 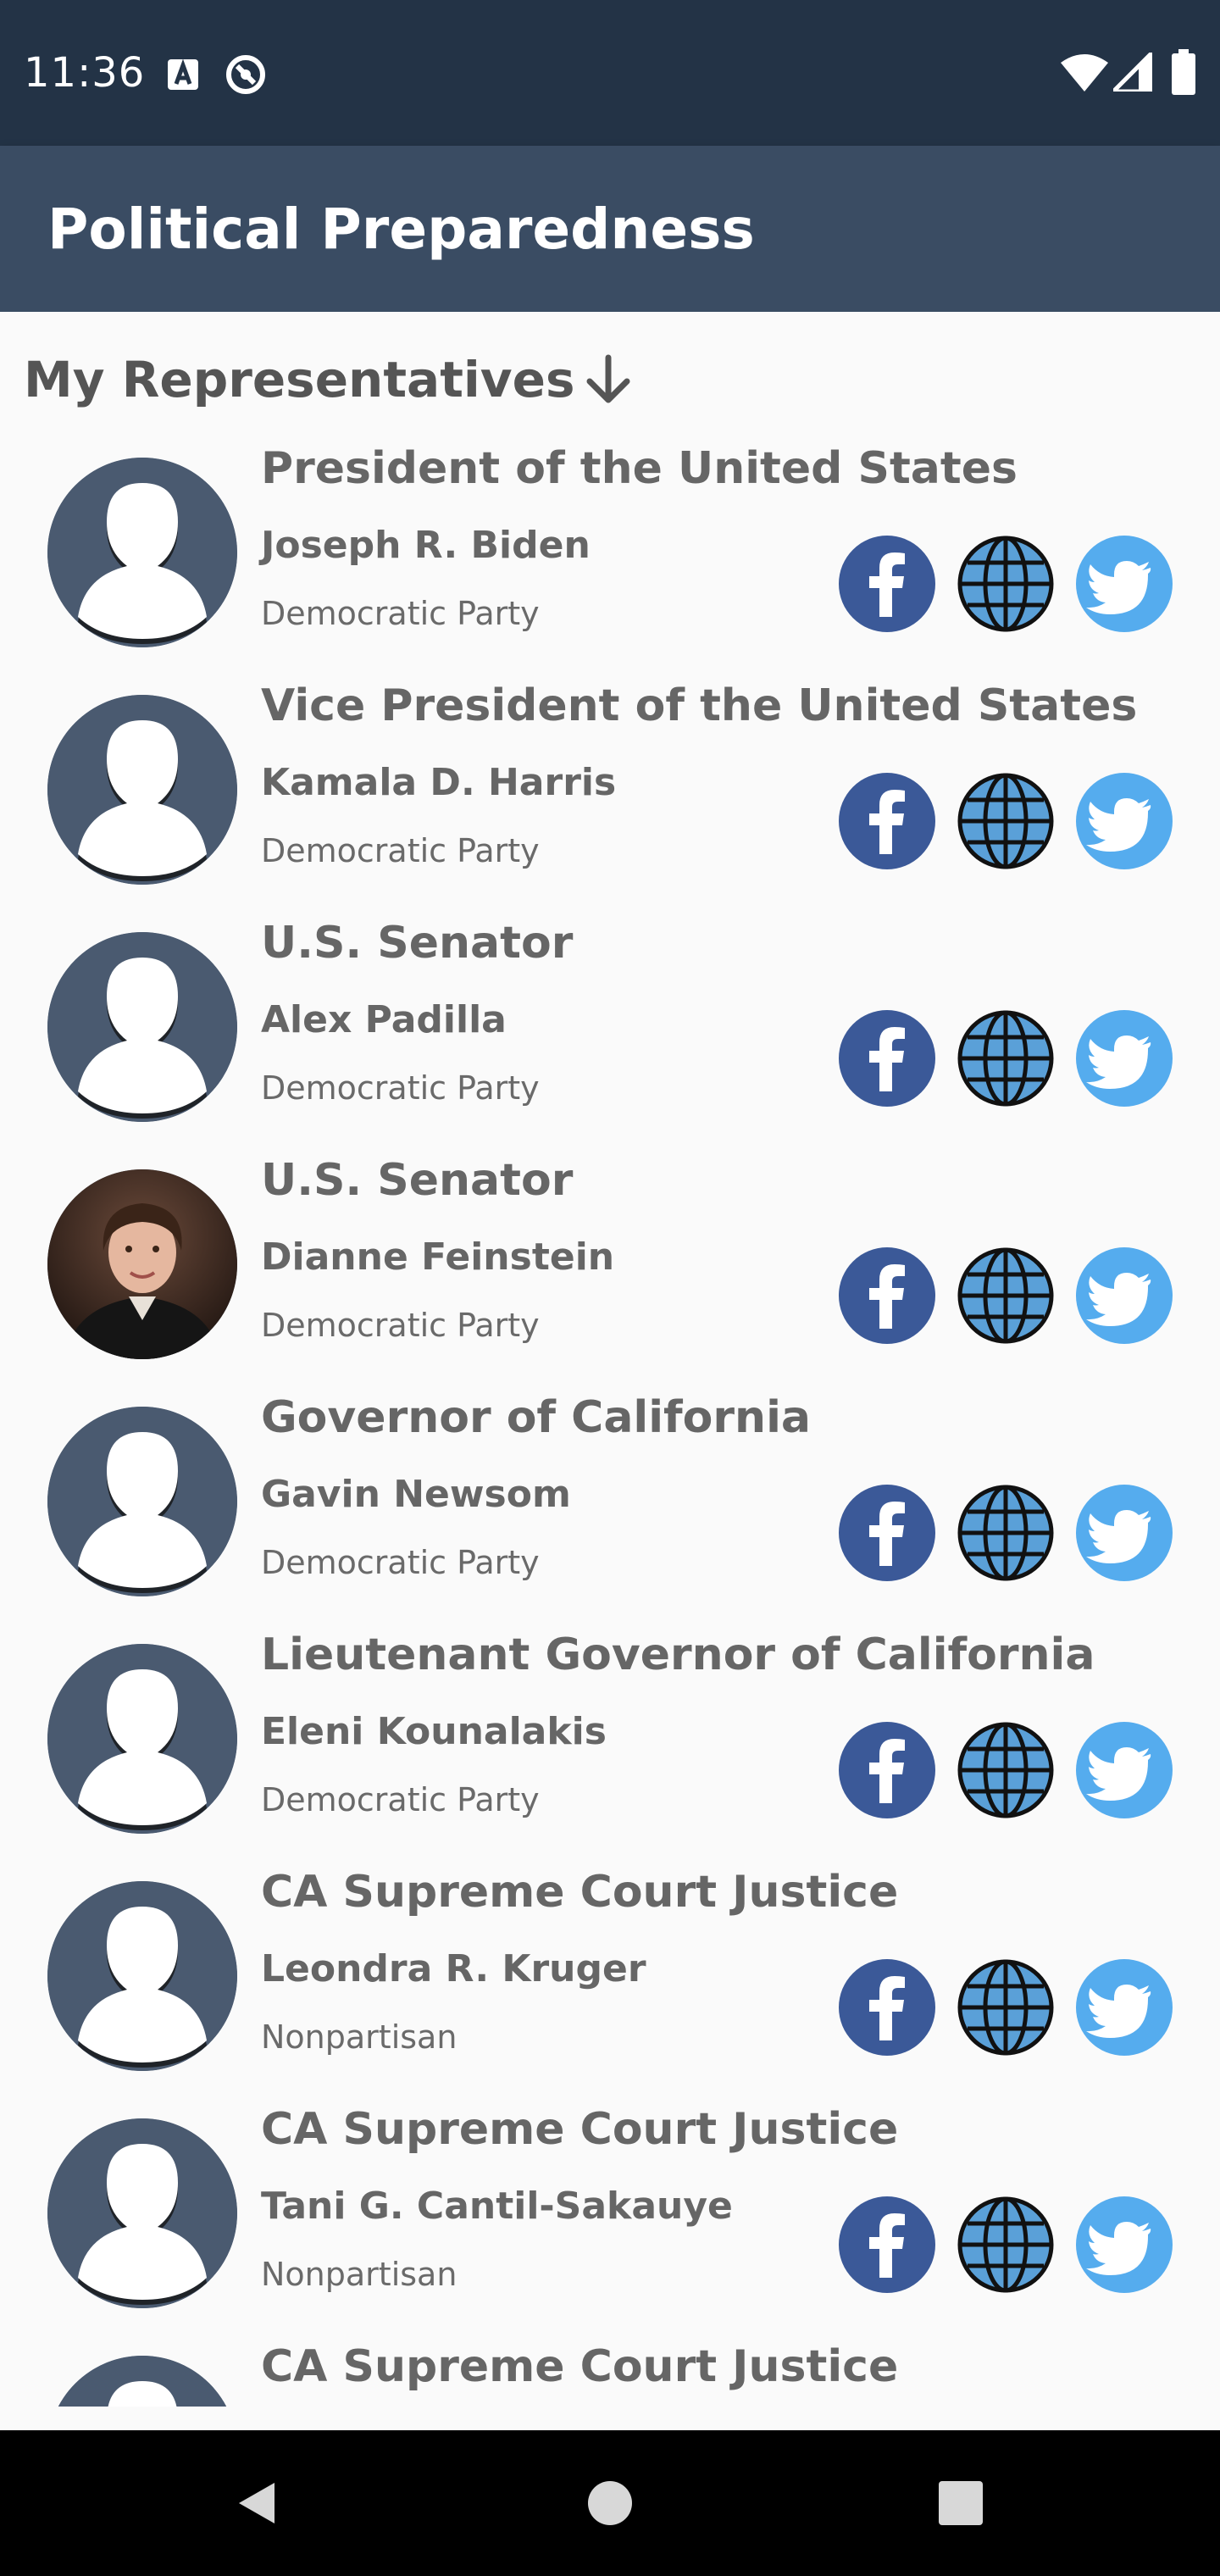 I want to click on representative-office: Governor of California, so click(x=536, y=1417).